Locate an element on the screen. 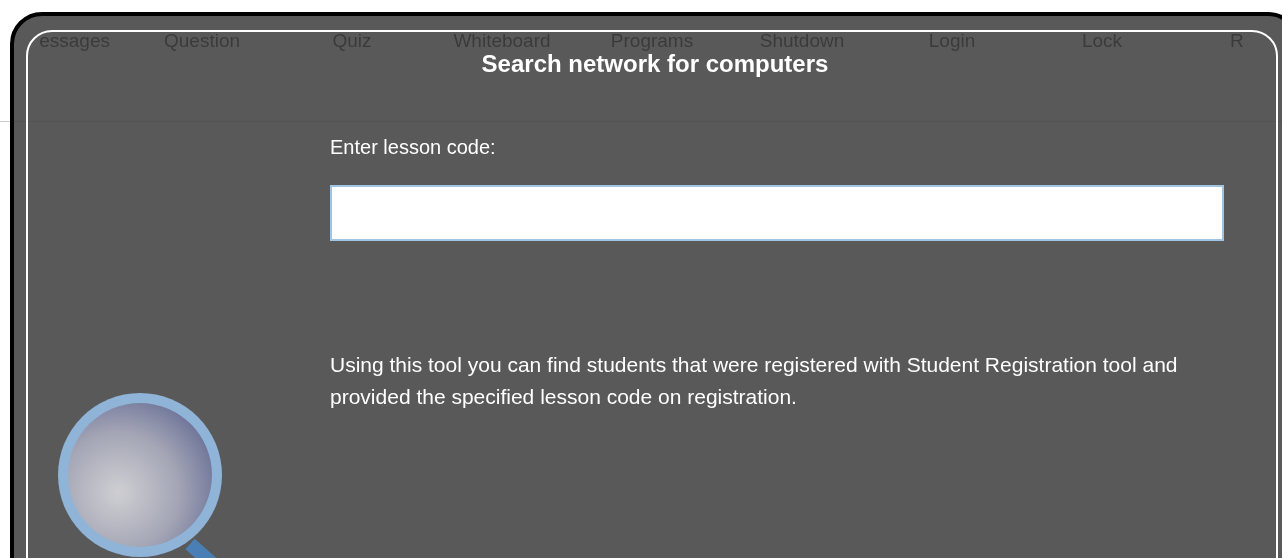  description-text: Using this tool you can find students that were registered with Student Registration tool and provided the specified lesson code on registration. is located at coordinates (754, 381).